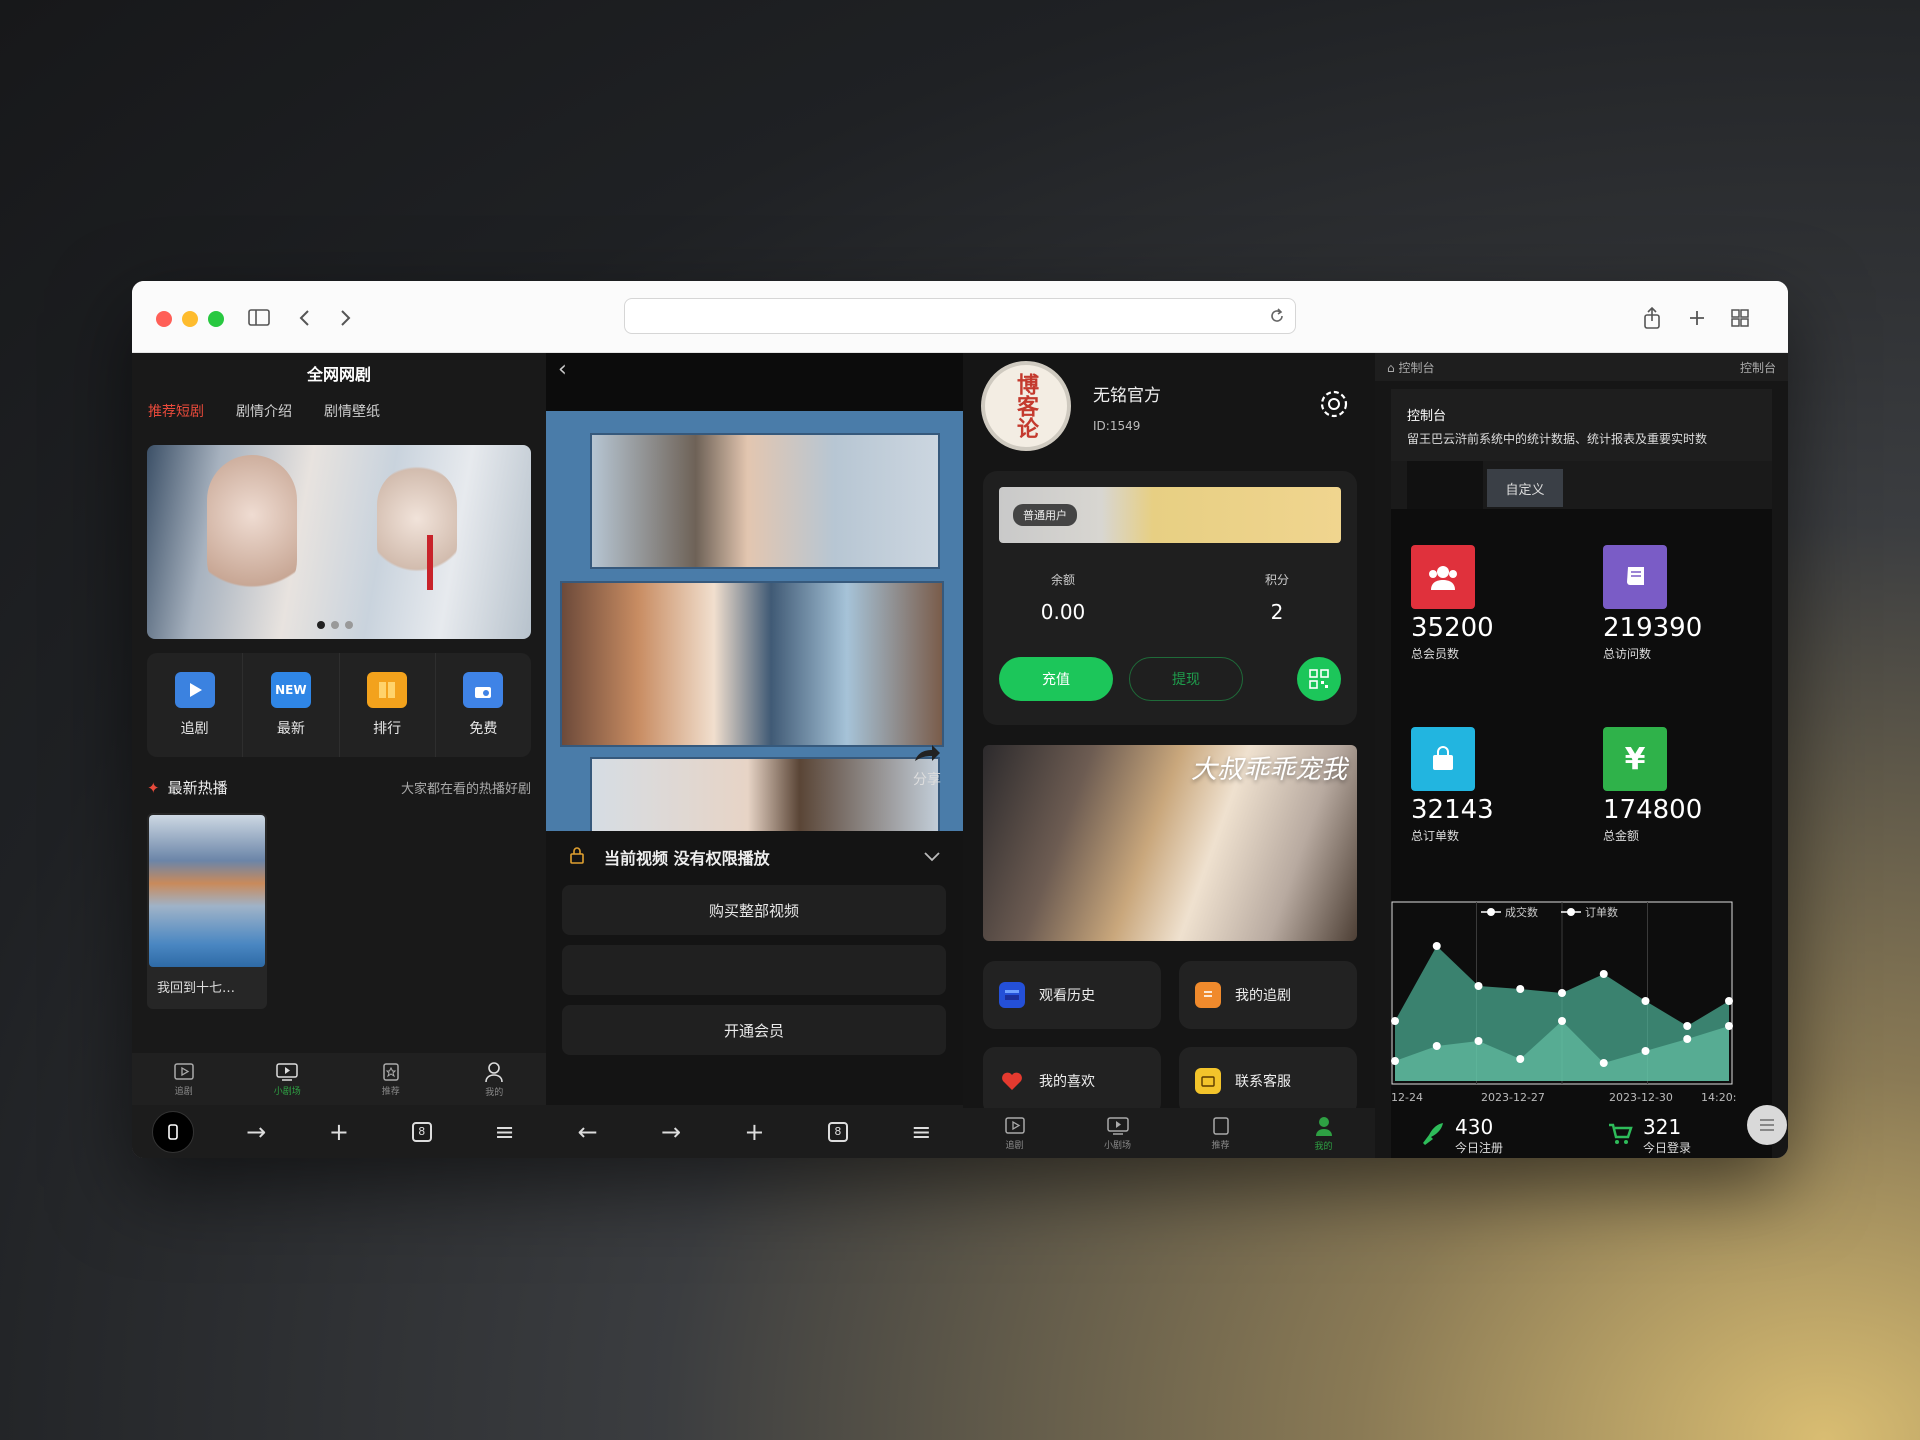  Describe the element at coordinates (291, 705) in the screenshot. I see `quick-item-latest: NEW 最新` at that location.